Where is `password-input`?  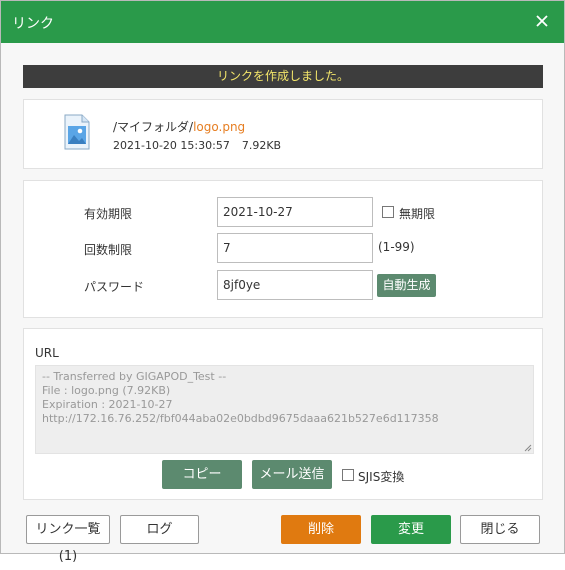
password-input is located at coordinates (295, 285).